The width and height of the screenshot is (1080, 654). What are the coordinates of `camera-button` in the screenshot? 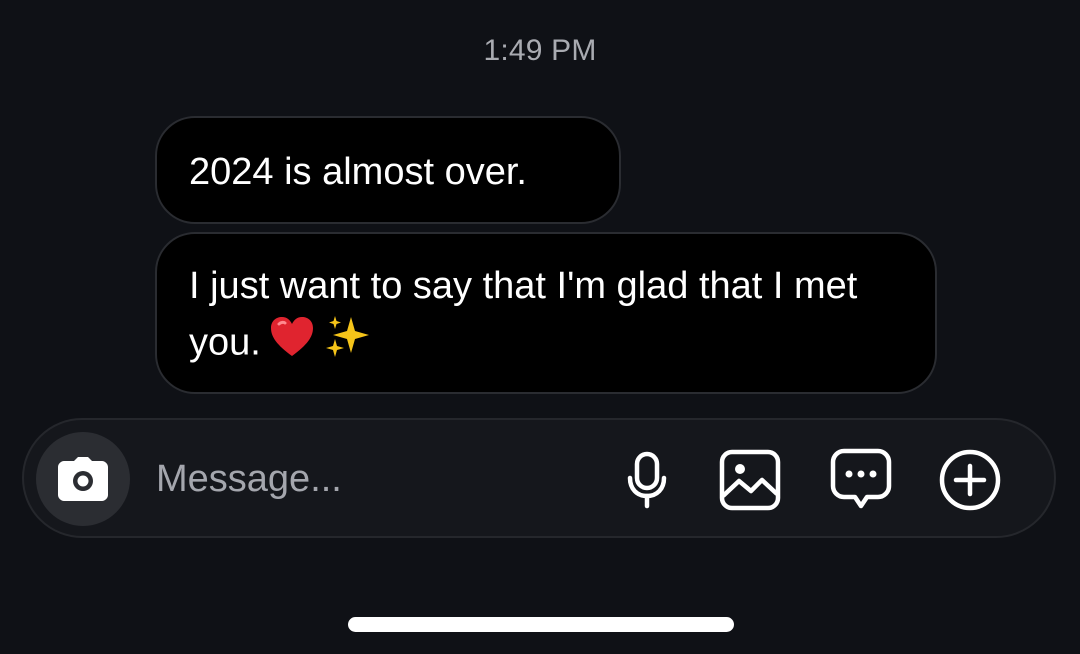 It's located at (83, 479).